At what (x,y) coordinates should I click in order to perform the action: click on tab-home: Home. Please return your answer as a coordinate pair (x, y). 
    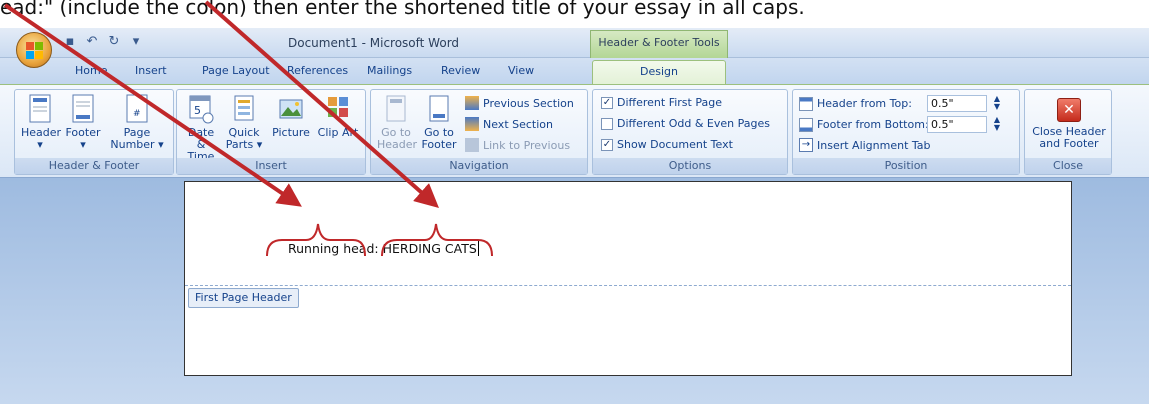
    Looking at the image, I should click on (91, 70).